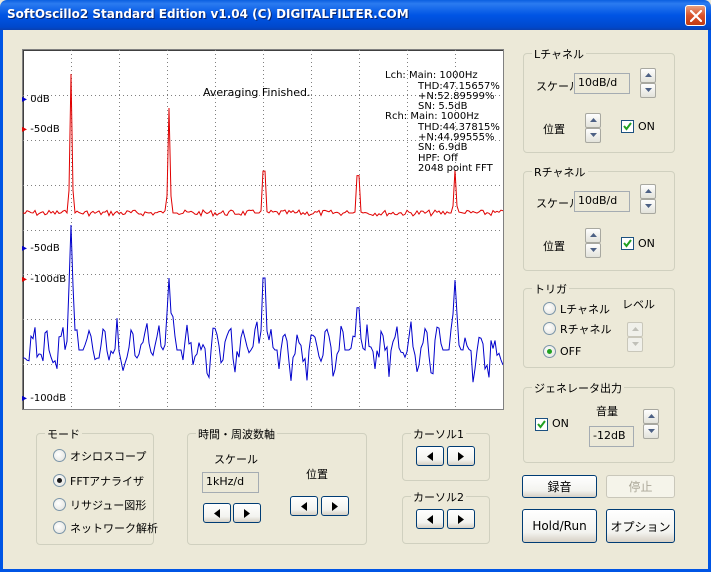 The image size is (711, 572). Describe the element at coordinates (611, 436) in the screenshot. I see `generator-volume-field: -12dB` at that location.